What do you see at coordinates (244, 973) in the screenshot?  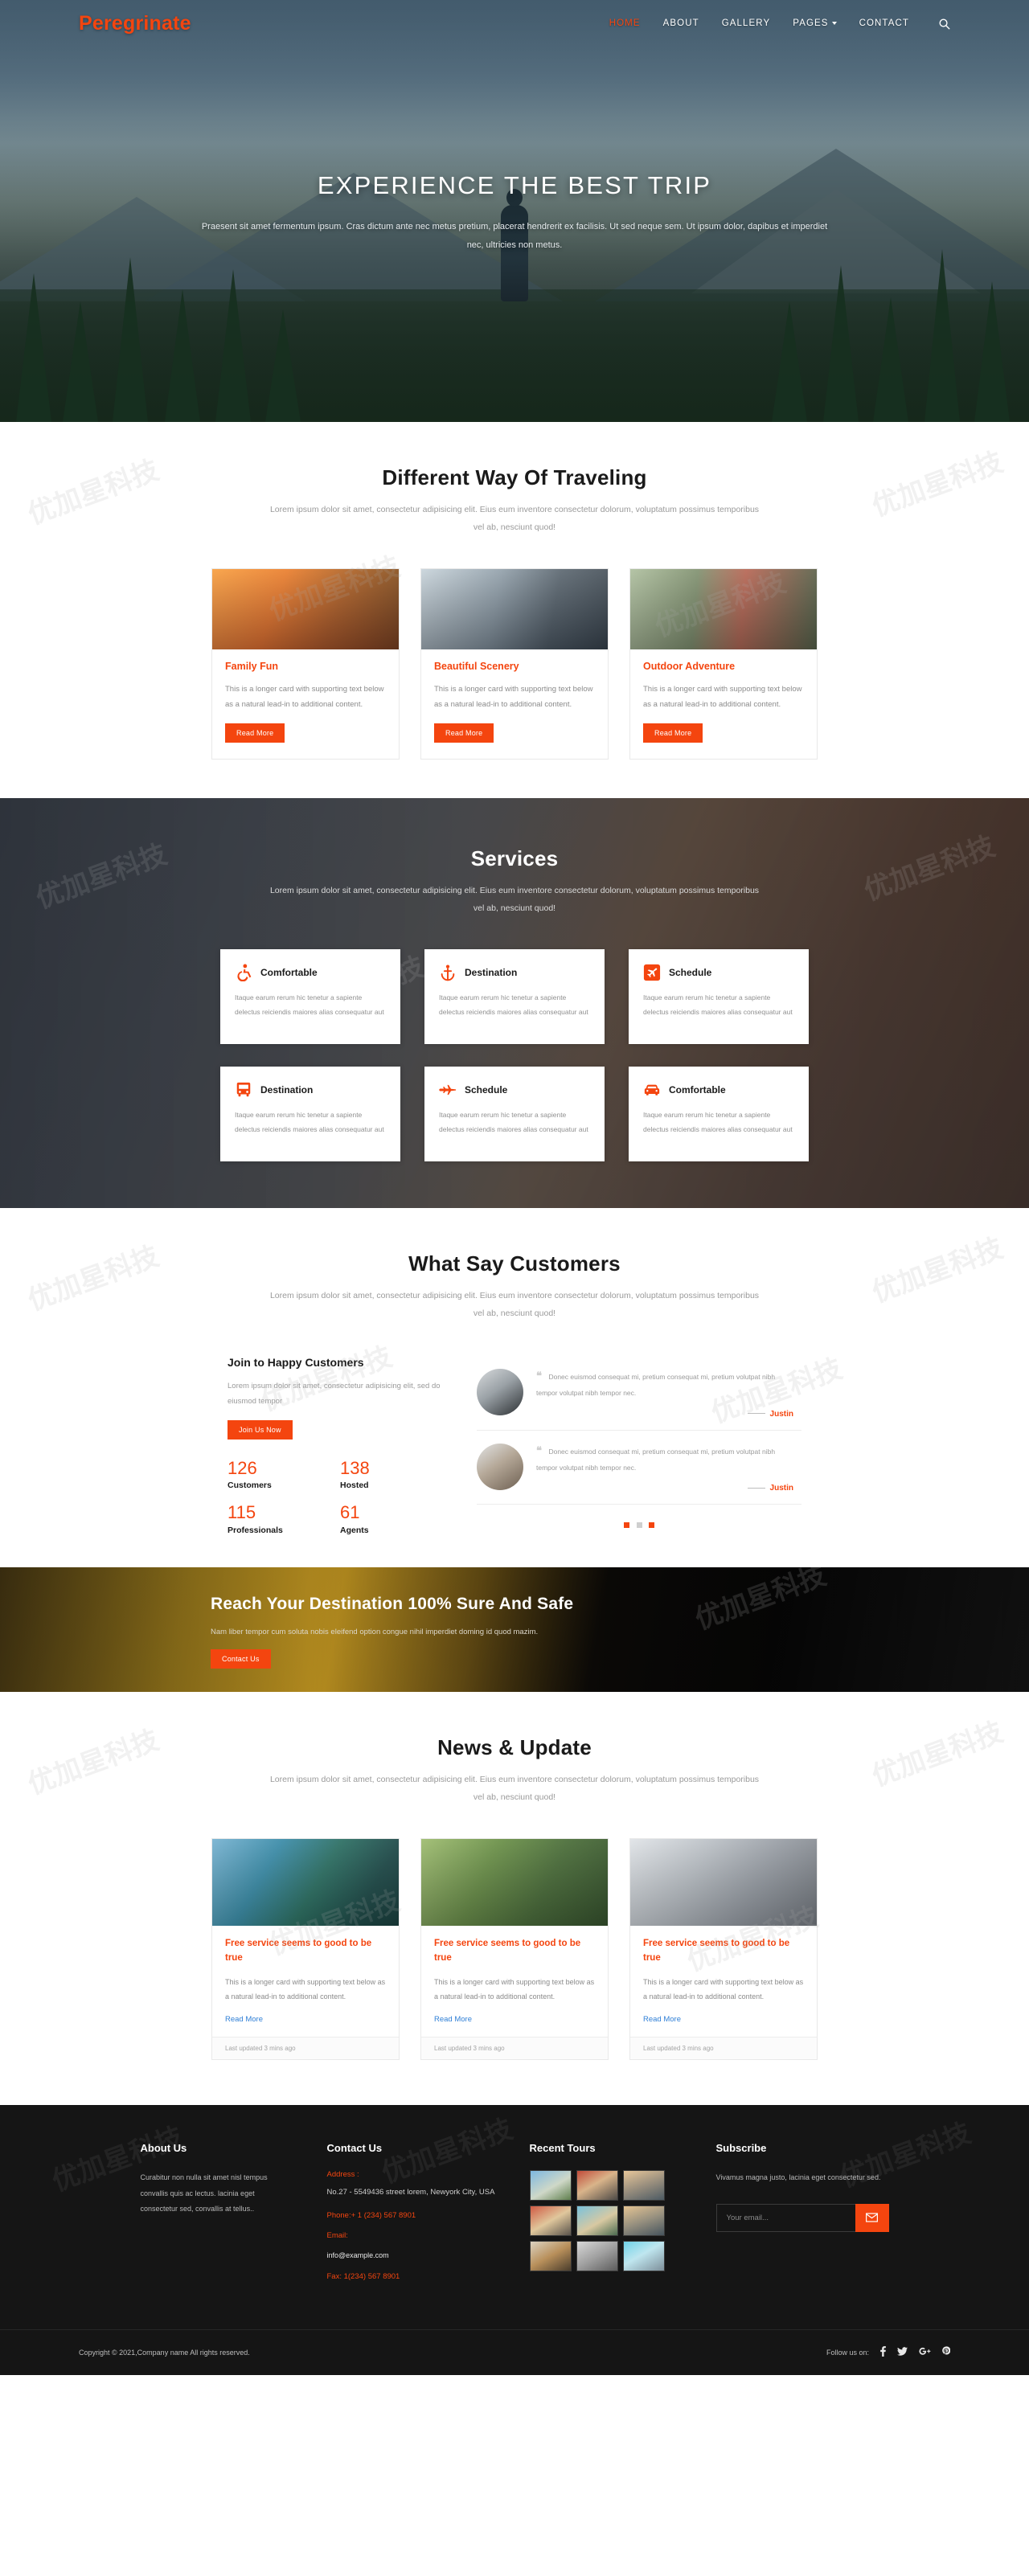 I see `wheelchair-icon` at bounding box center [244, 973].